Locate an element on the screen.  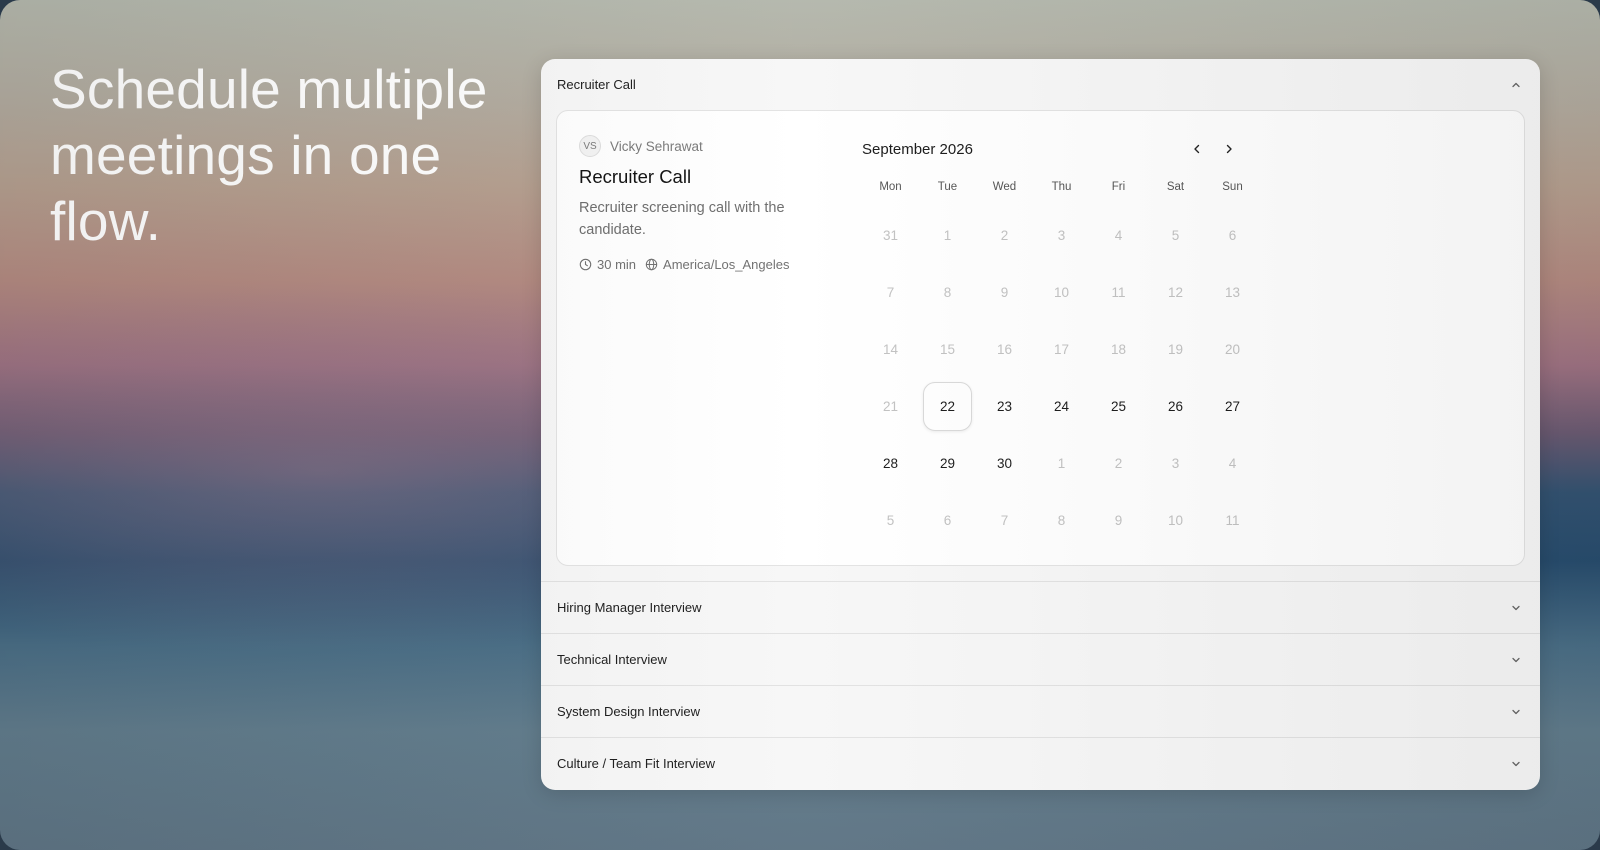
available-date: 27 is located at coordinates (1232, 406).